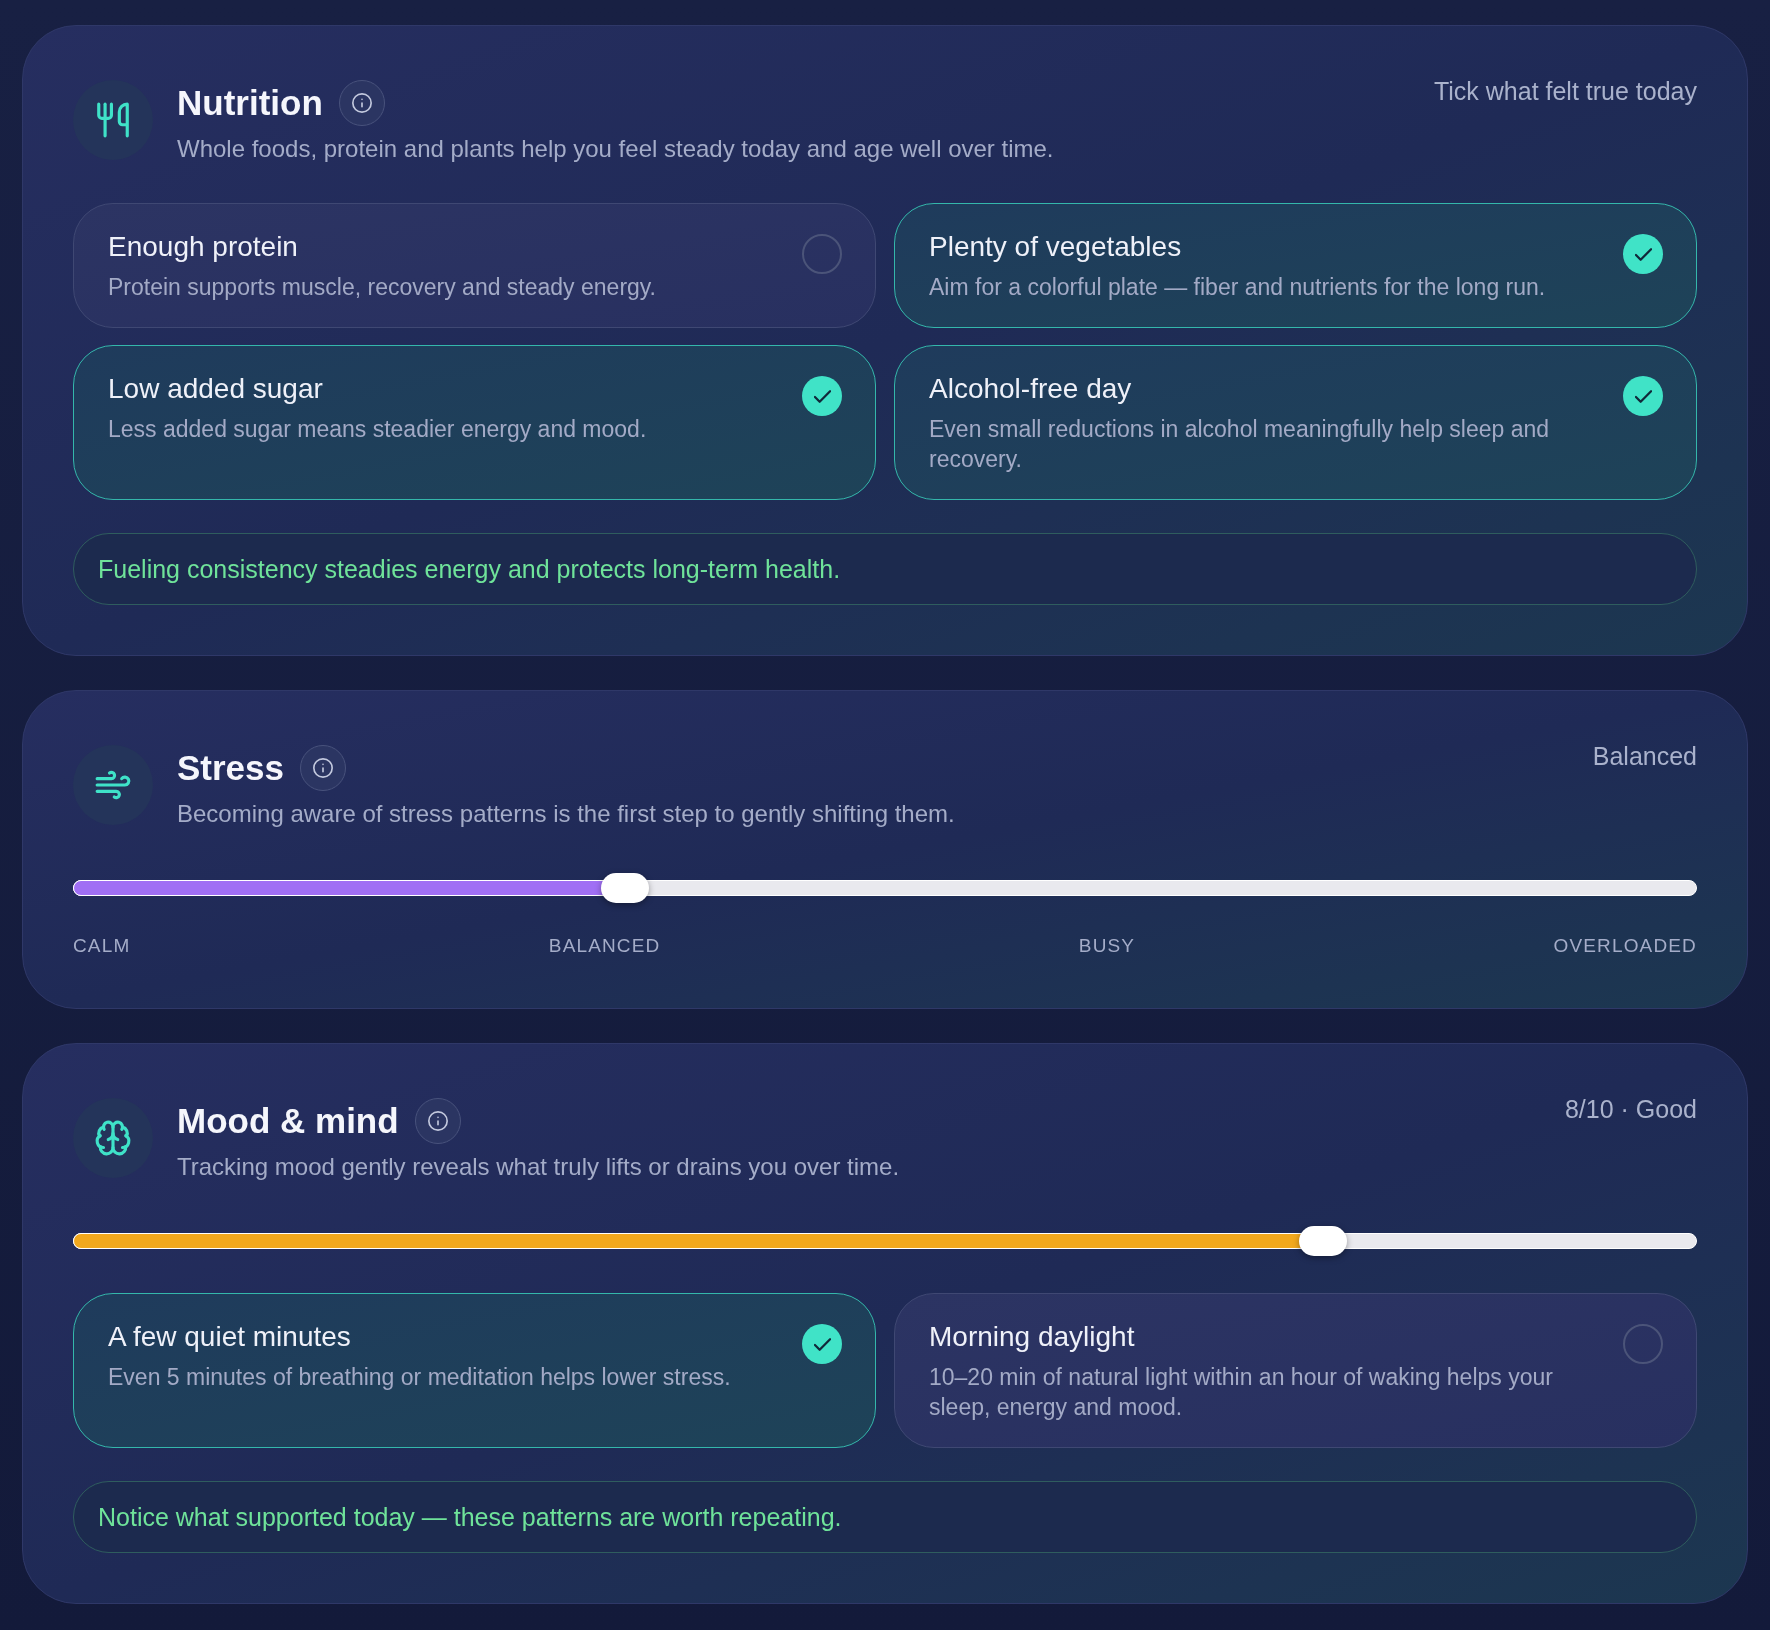 This screenshot has height=1630, width=1770. Describe the element at coordinates (566, 814) in the screenshot. I see `section-subtitle: Becoming aware of stress patterns is the first step to gently shifting them.` at that location.